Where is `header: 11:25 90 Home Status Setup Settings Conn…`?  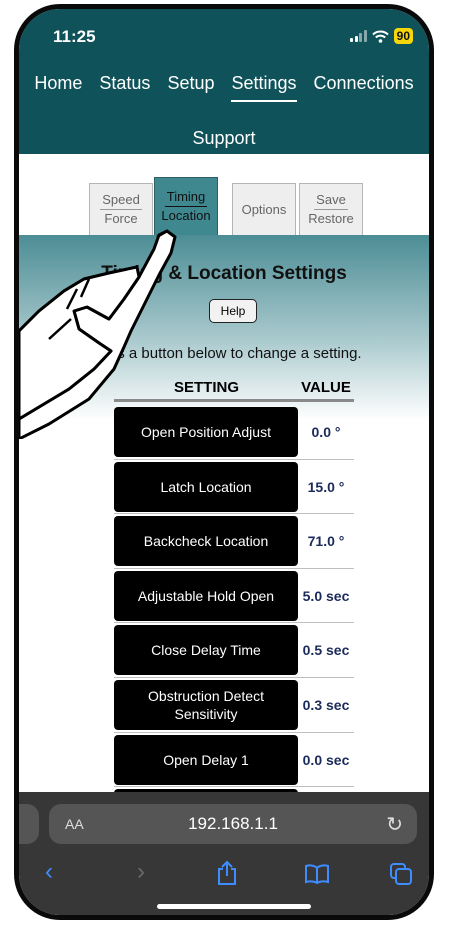 header: 11:25 90 Home Status Setup Settings Conn… is located at coordinates (224, 81).